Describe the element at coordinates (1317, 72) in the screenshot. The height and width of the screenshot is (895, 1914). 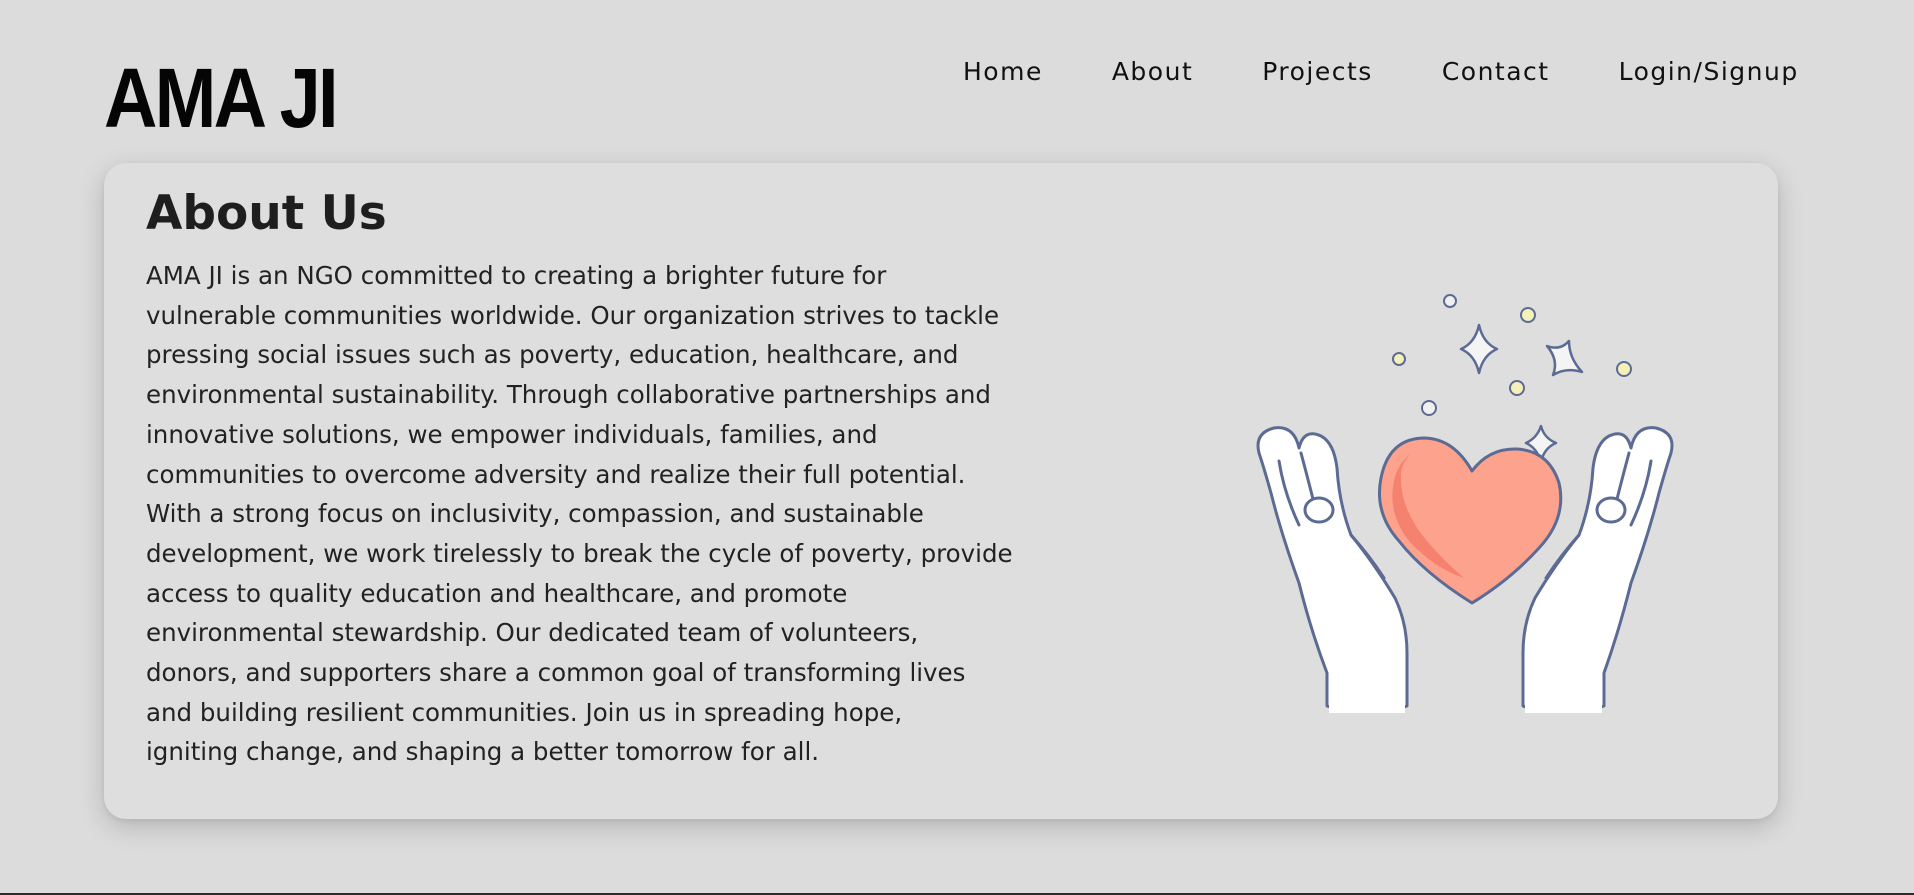
I see `nav-link-projects: Projects` at that location.